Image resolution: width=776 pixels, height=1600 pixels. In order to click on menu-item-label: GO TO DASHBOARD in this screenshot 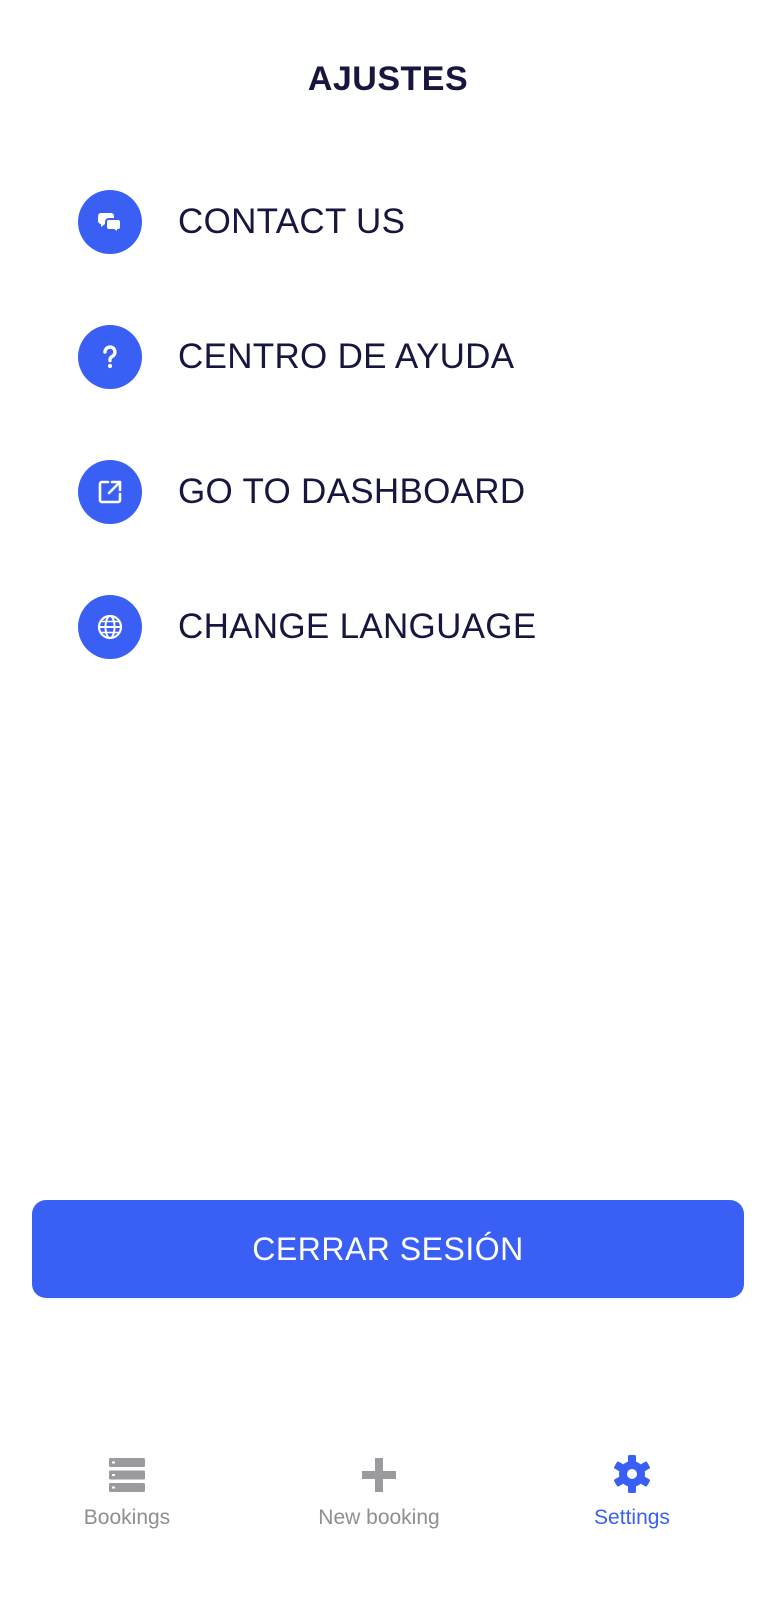, I will do `click(352, 491)`.